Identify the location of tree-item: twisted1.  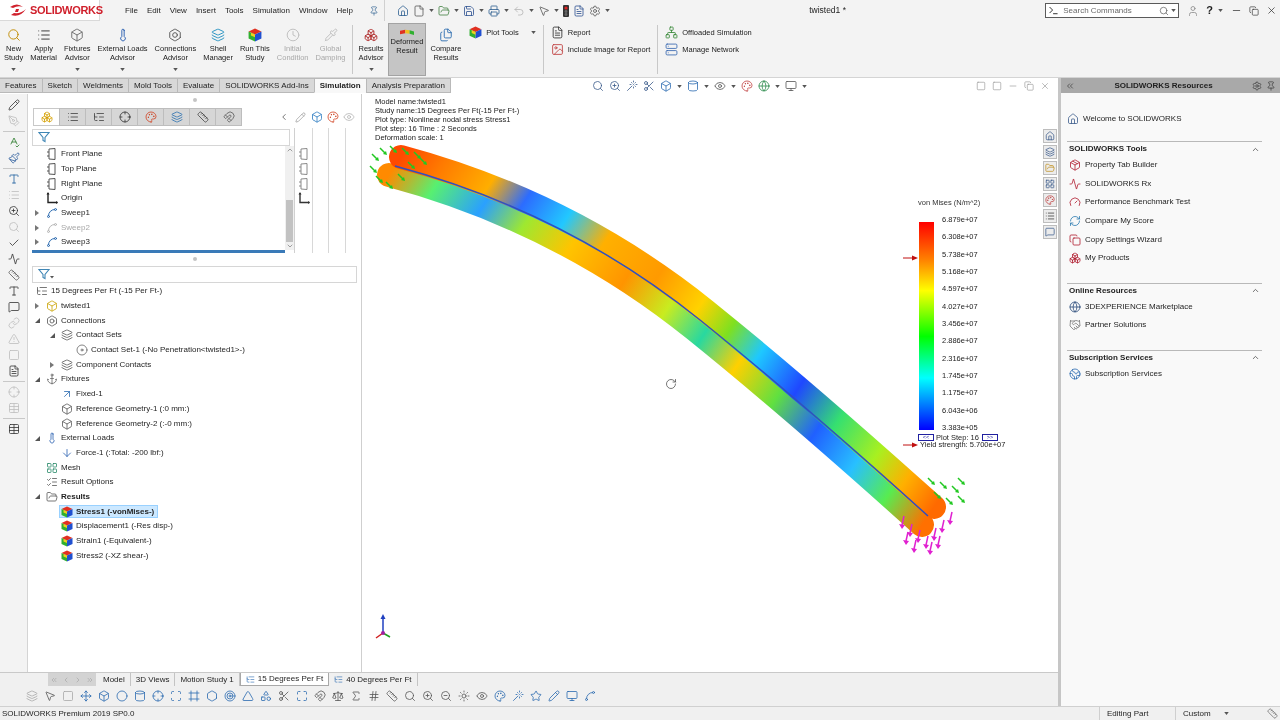
(69, 306).